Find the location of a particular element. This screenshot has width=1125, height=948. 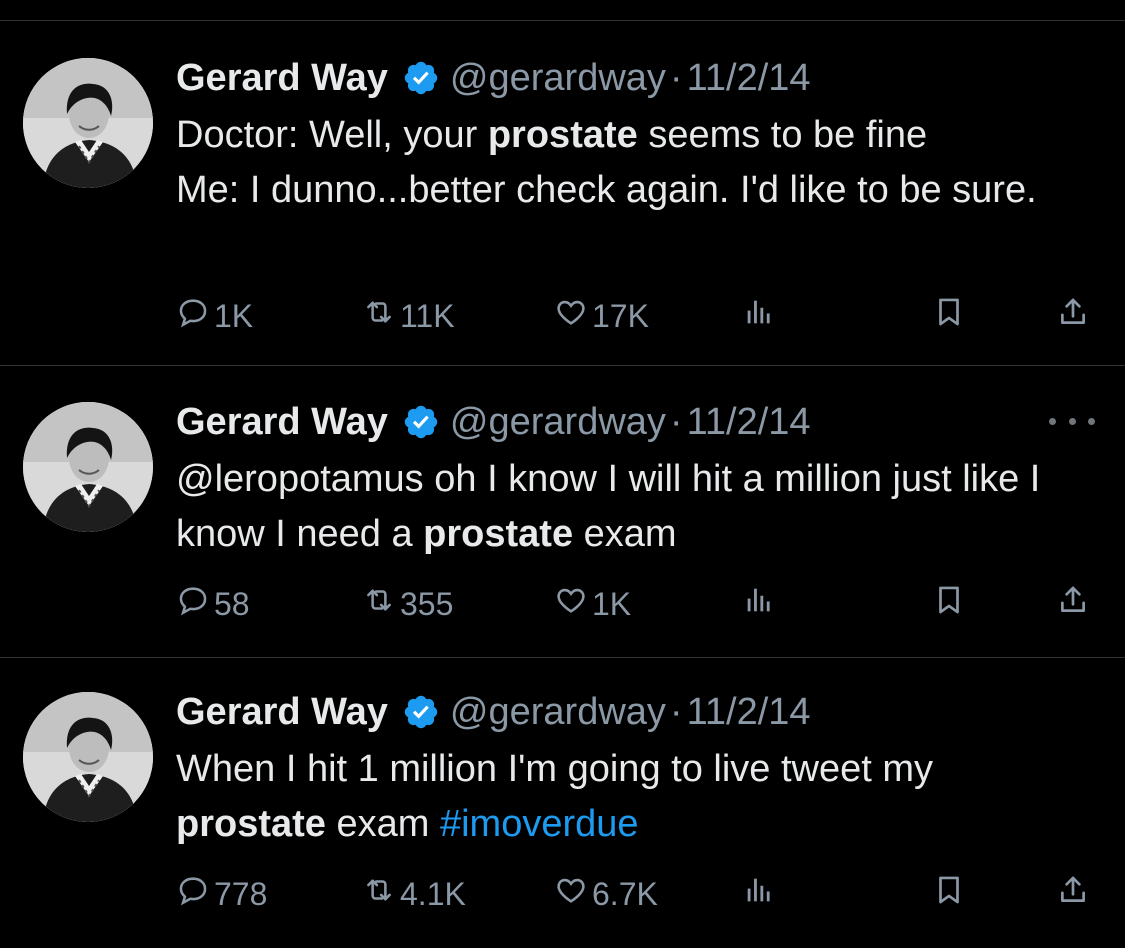

reply-button: 1K is located at coordinates (214, 316).